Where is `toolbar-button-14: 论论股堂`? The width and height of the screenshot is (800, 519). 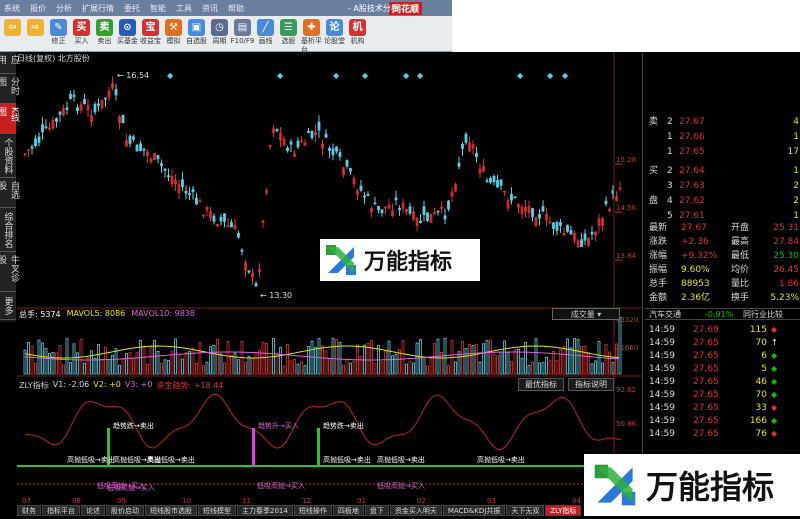 toolbar-button-14: 论论股堂 is located at coordinates (334, 32).